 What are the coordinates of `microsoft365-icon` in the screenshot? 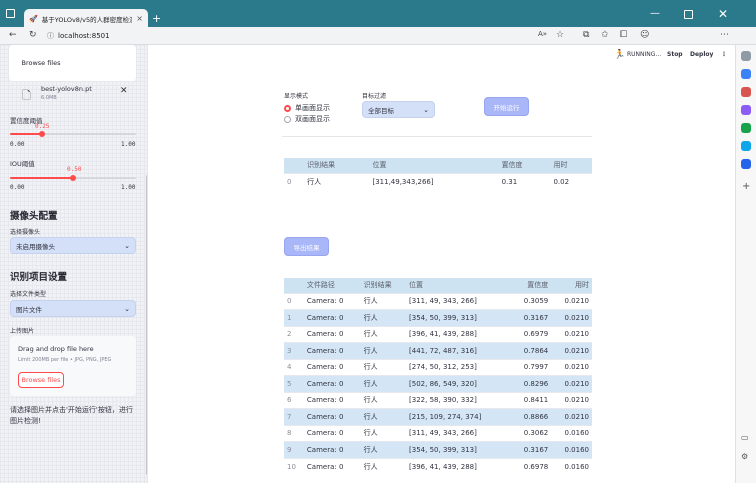 It's located at (746, 128).